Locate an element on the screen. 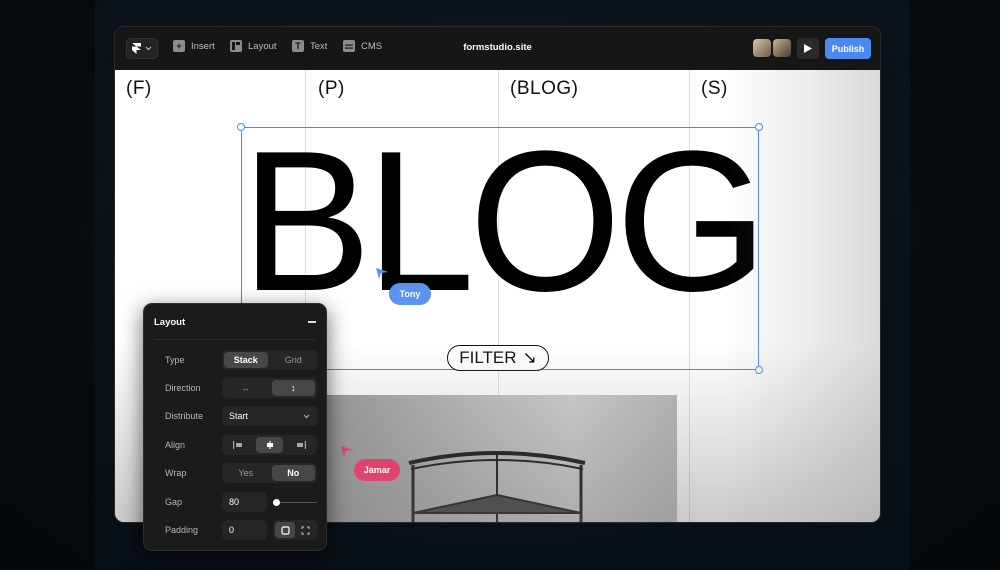 The image size is (1000, 570). direction-vertical-icon: ↕ is located at coordinates (293, 388).